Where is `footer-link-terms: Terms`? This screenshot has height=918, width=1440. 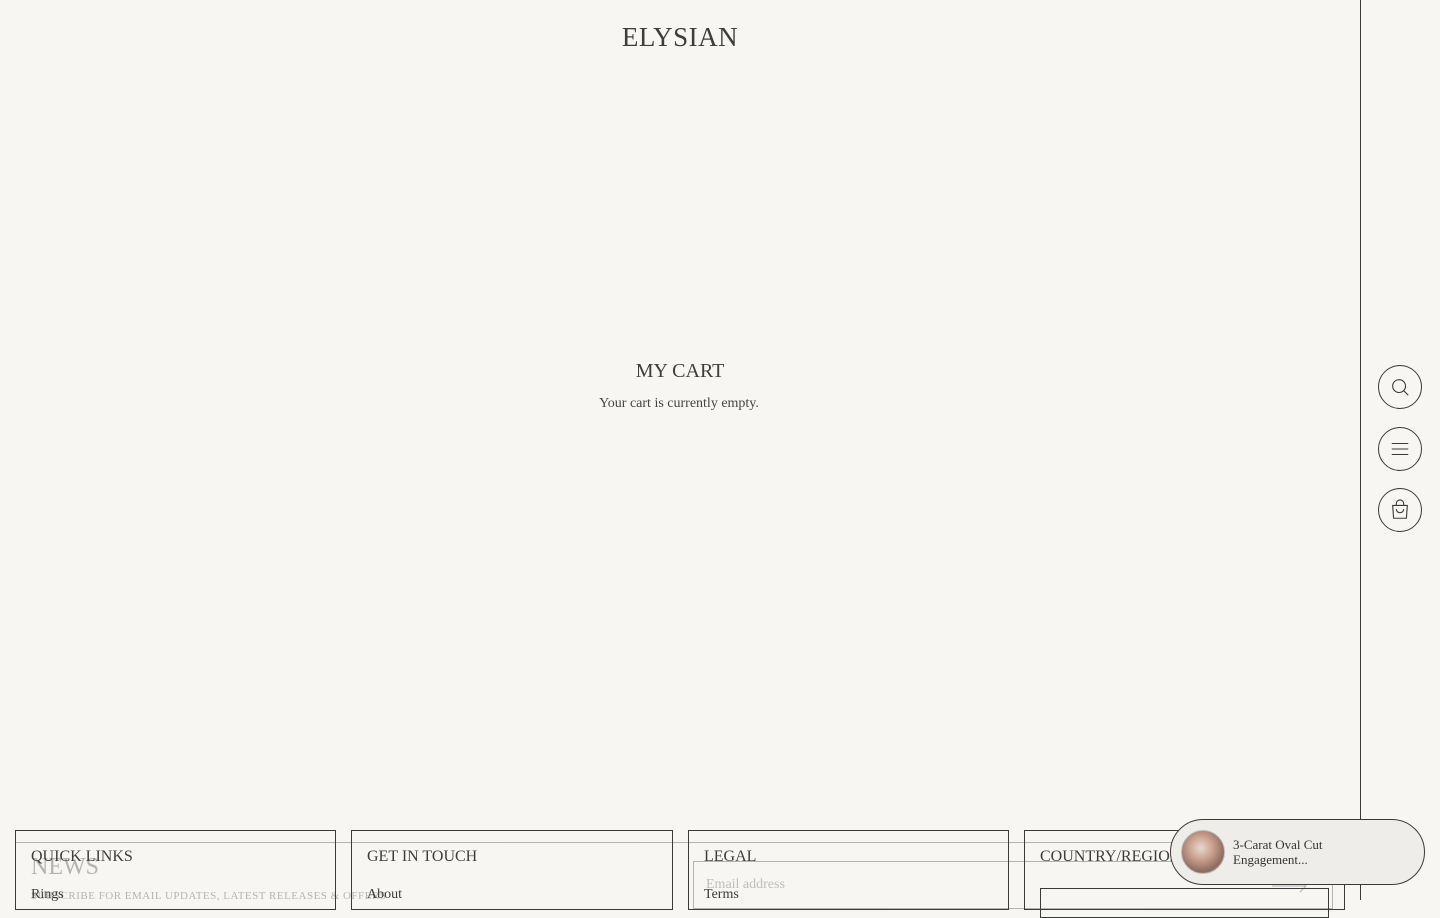
footer-link-terms: Terms is located at coordinates (721, 895).